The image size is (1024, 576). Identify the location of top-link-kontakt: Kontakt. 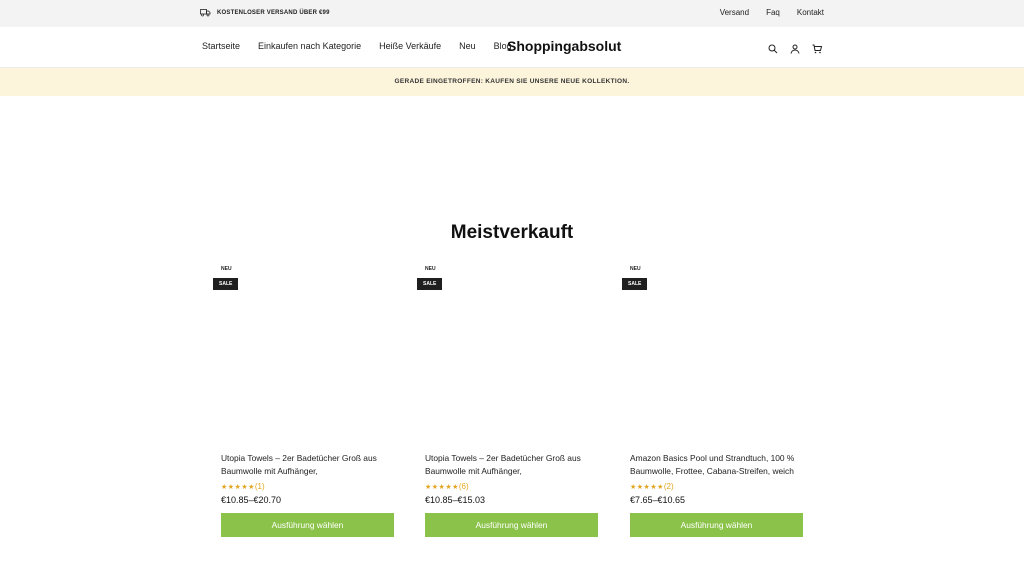
(810, 12).